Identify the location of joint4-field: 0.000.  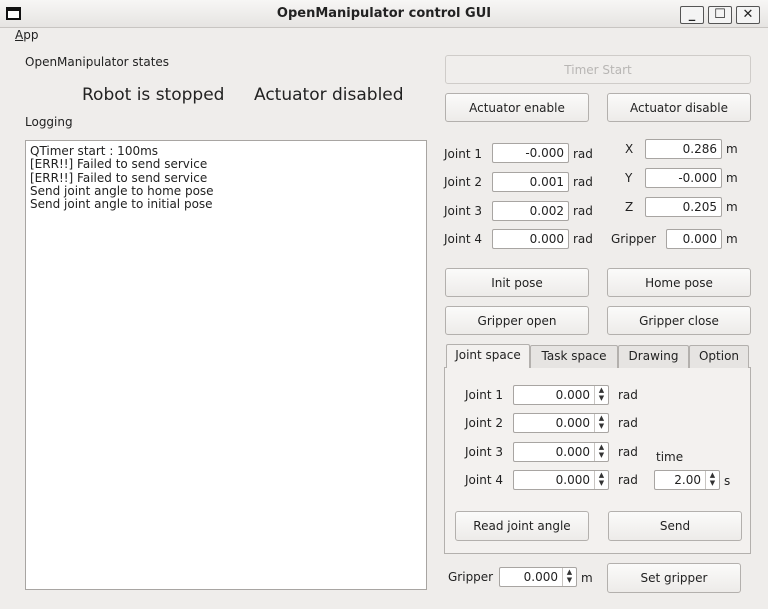
(530, 239).